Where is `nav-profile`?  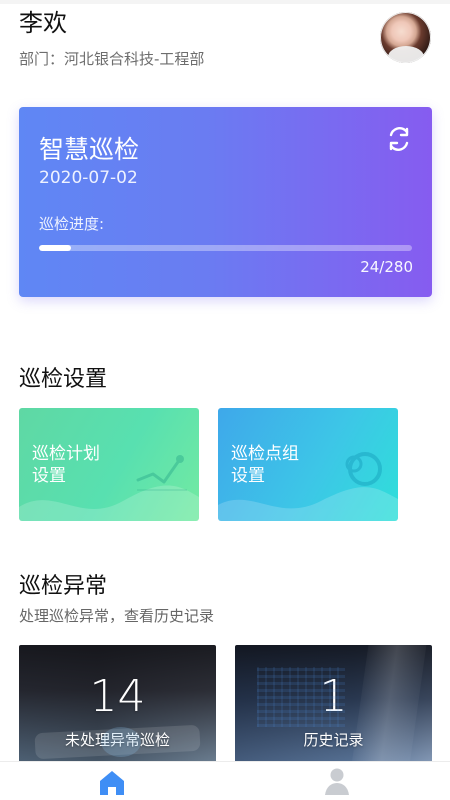
nav-profile is located at coordinates (337, 781).